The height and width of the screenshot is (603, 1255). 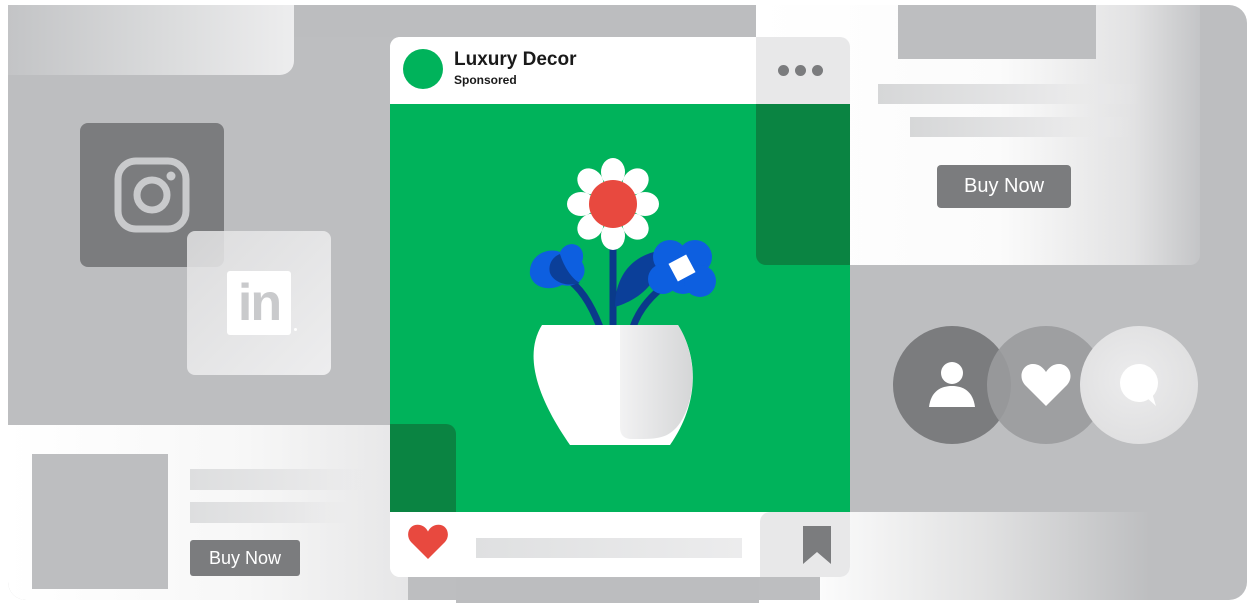 What do you see at coordinates (985, 556) in the screenshot?
I see `bottom-right-panel` at bounding box center [985, 556].